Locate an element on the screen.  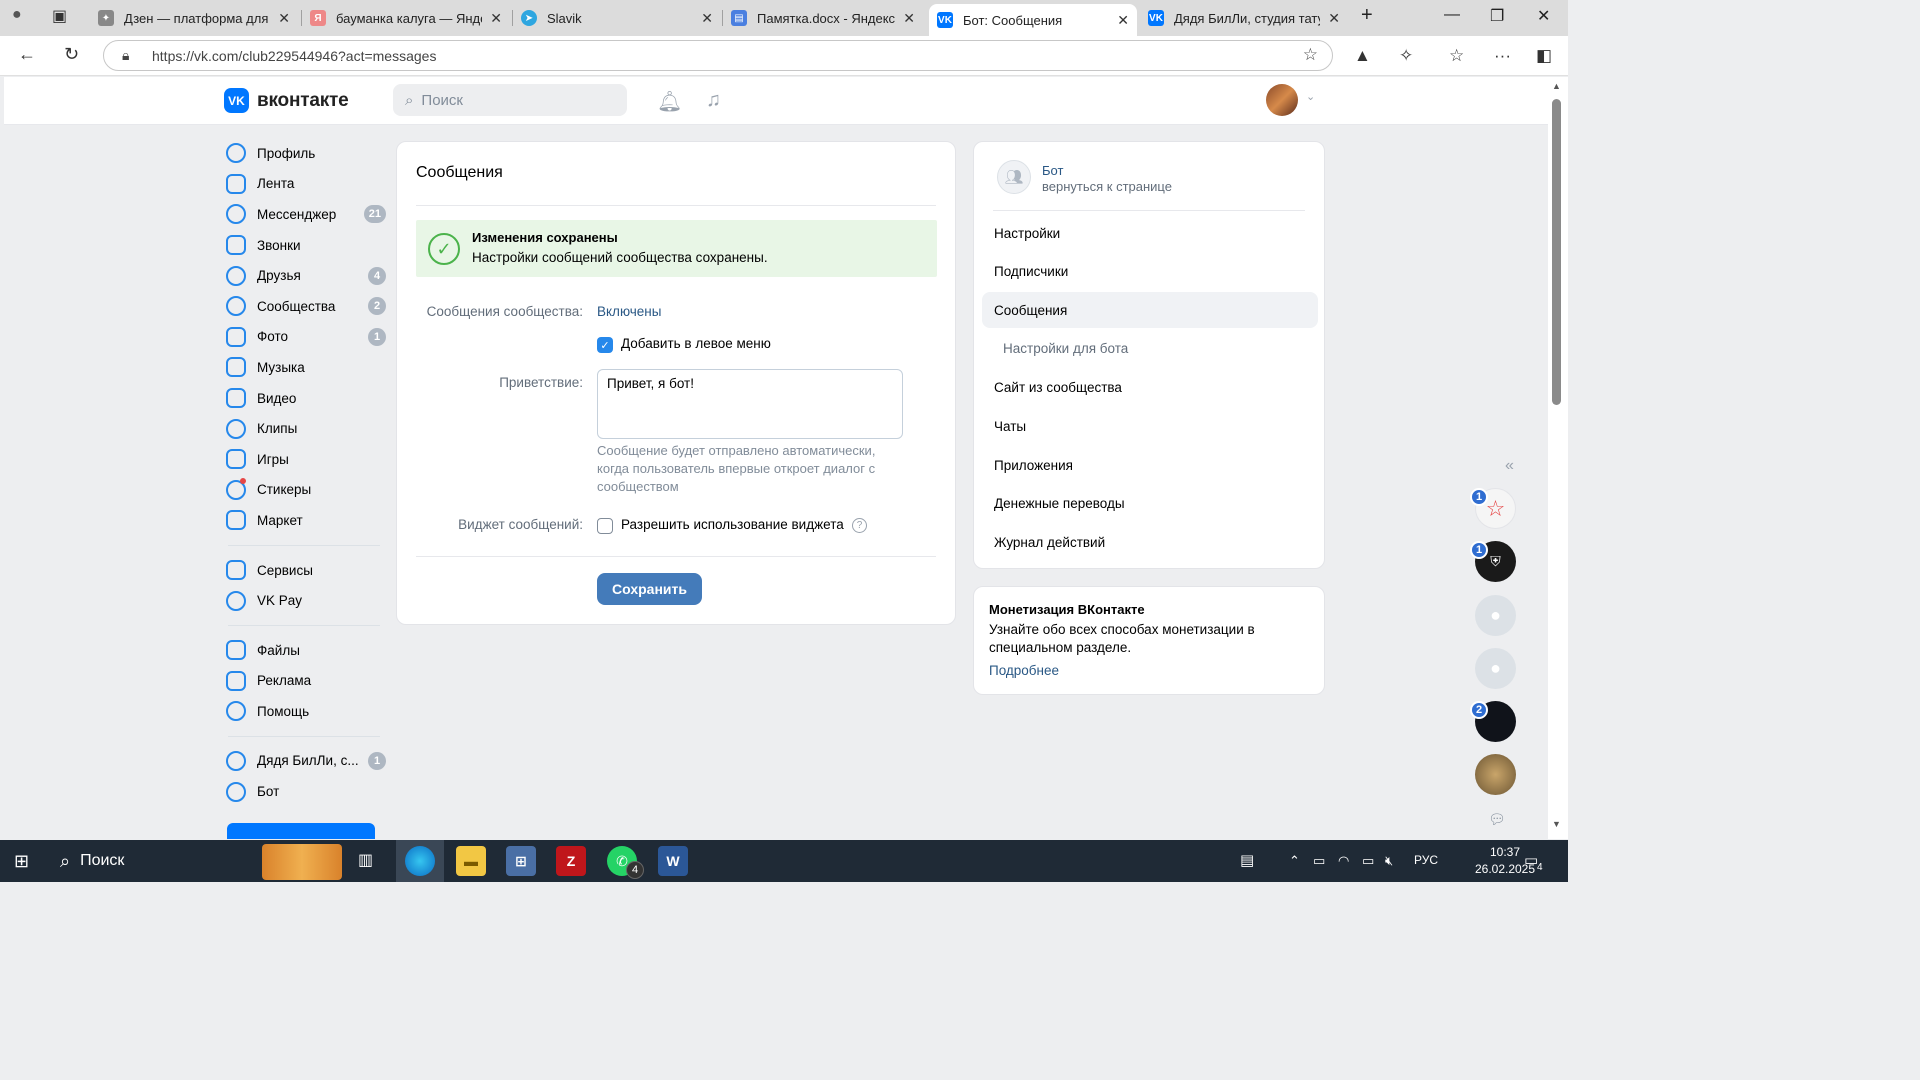
tab-actions-icon: ▣ is located at coordinates (59, 16).